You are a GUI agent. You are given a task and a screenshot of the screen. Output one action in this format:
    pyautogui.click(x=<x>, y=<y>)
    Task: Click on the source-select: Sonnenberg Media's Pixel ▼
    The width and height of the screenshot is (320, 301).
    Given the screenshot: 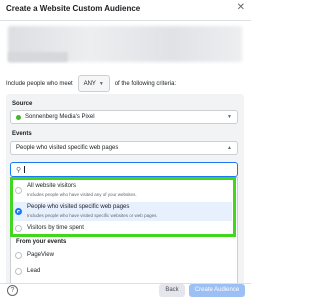 What is the action you would take?
    pyautogui.click(x=124, y=117)
    